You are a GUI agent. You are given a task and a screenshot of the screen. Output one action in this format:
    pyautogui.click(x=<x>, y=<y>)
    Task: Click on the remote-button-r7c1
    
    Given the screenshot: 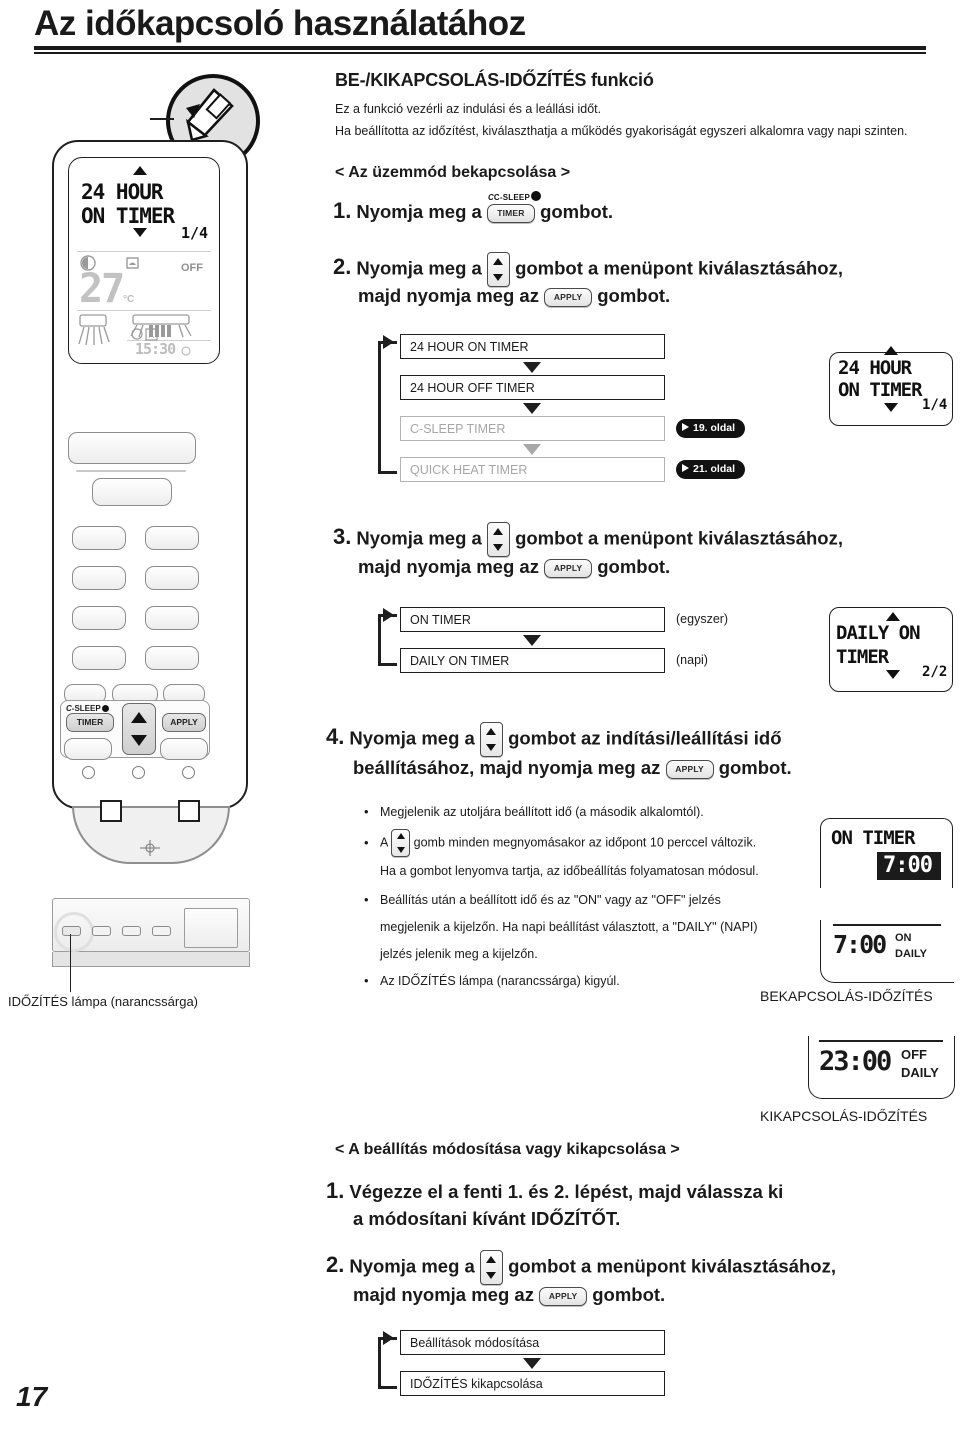 What is the action you would take?
    pyautogui.click(x=88, y=749)
    